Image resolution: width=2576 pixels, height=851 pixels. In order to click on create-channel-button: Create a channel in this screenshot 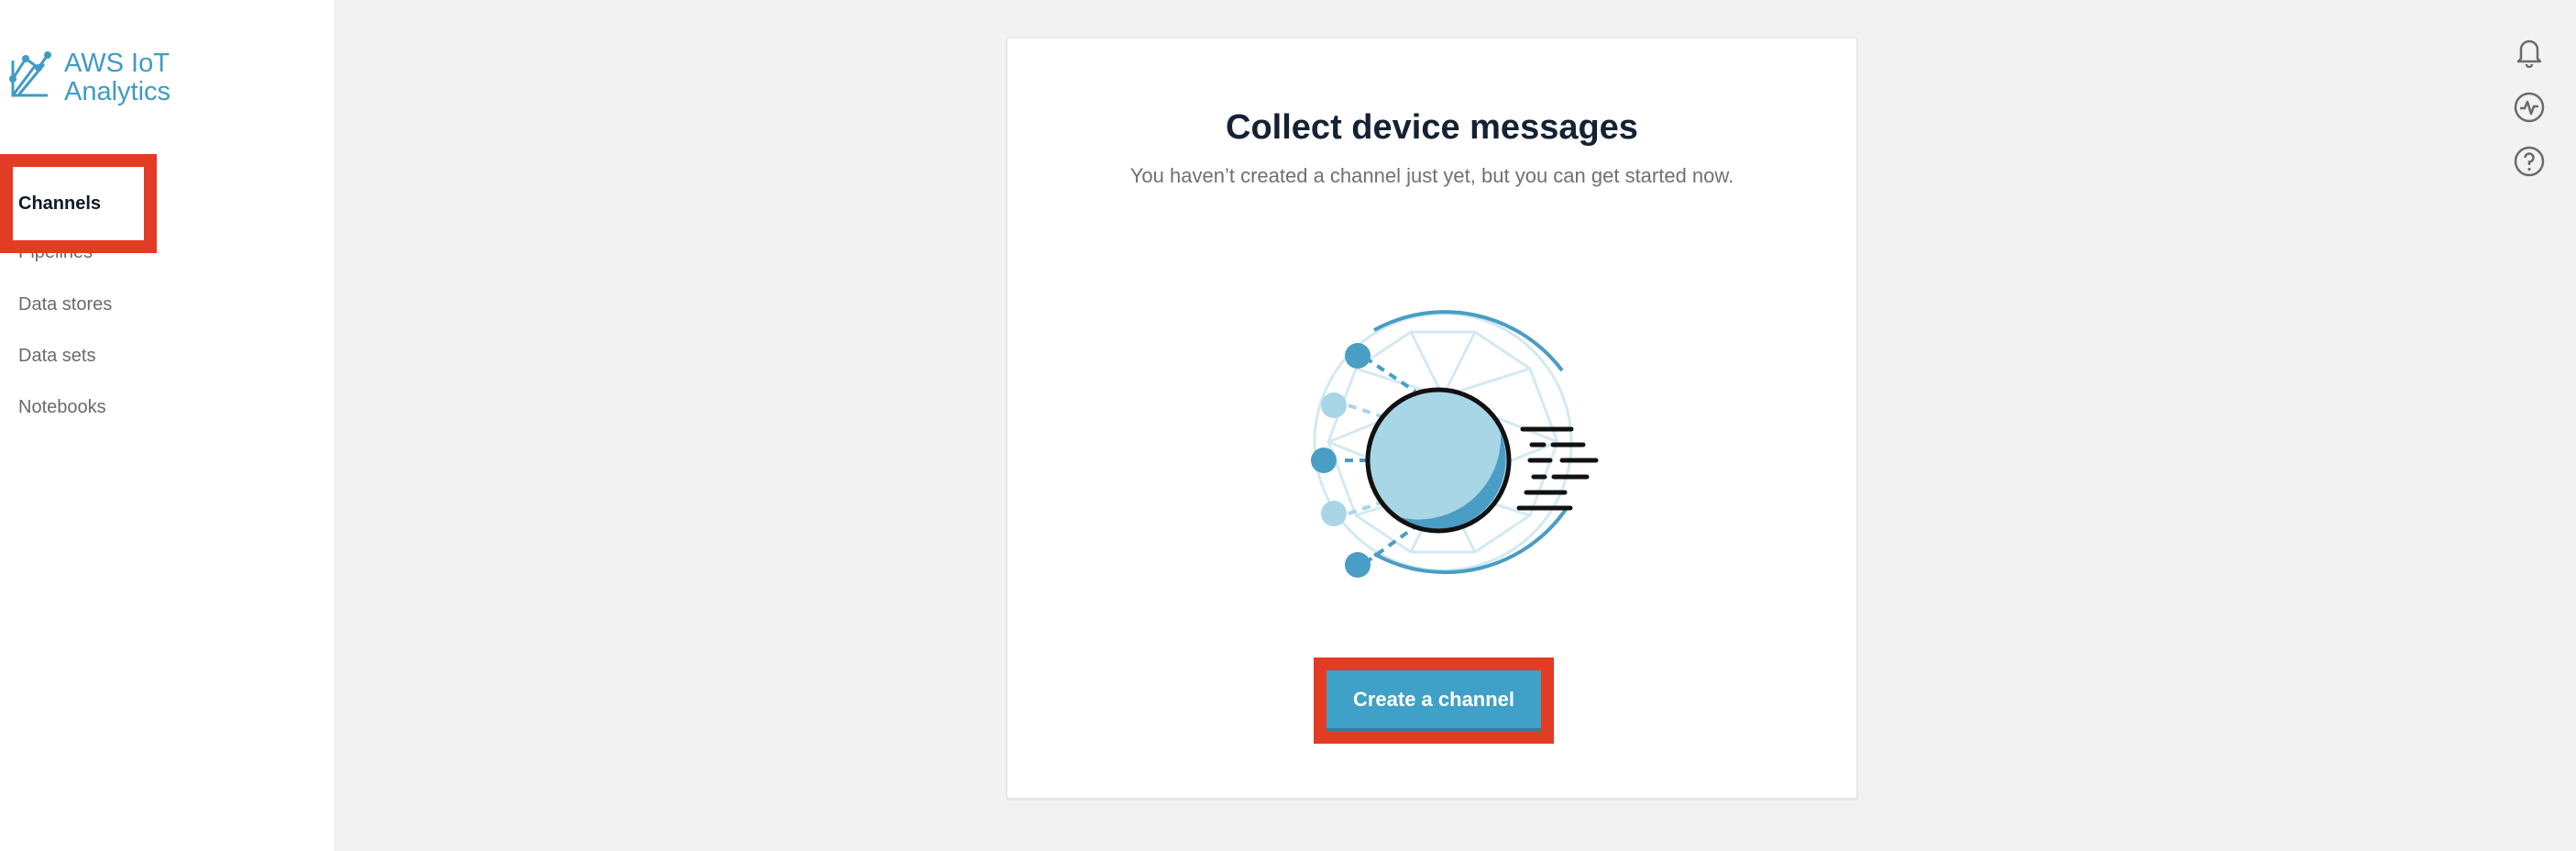, I will do `click(1434, 700)`.